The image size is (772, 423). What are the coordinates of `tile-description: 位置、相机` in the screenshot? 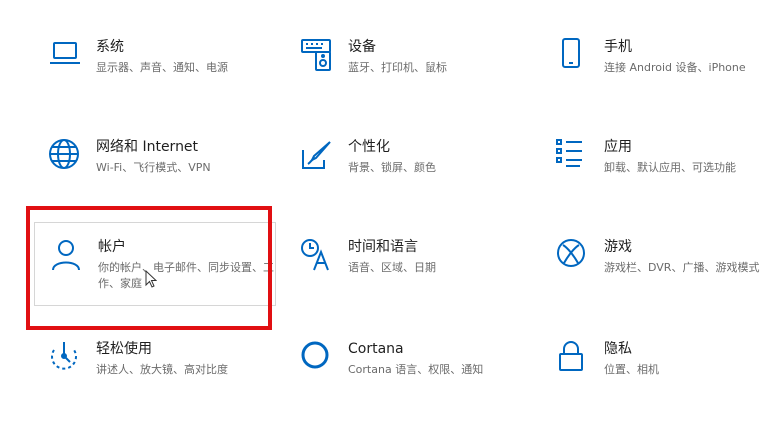 It's located at (631, 369).